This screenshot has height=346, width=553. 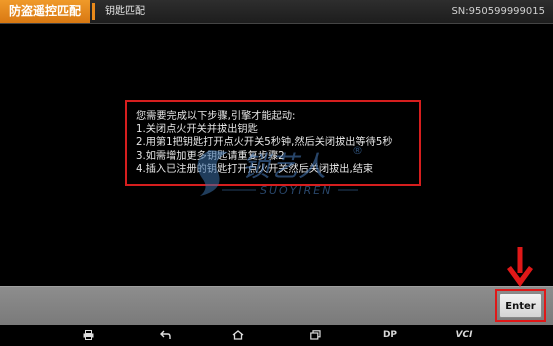 I want to click on instruction-intro: 您需要完成以下步骤,引擎才能起动:, so click(x=216, y=116).